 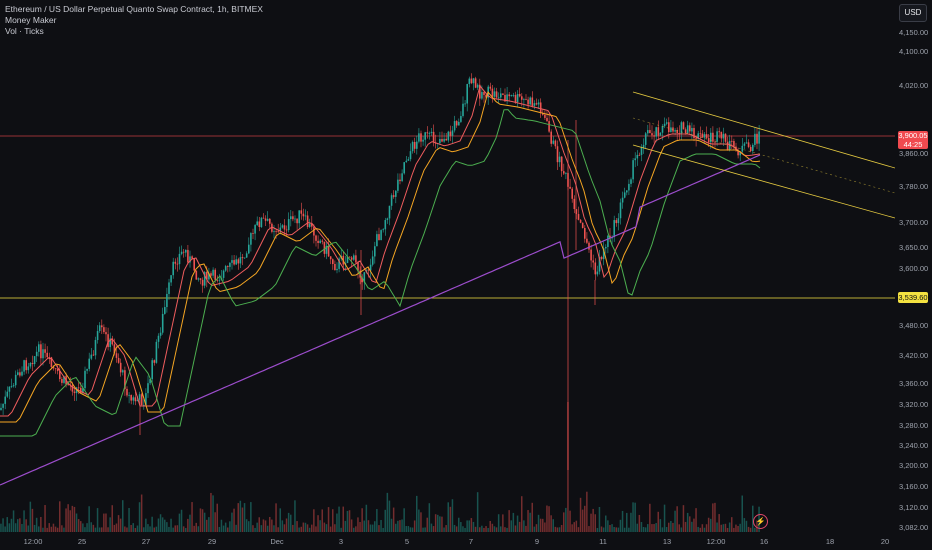 What do you see at coordinates (537, 541) in the screenshot?
I see `time-tick-label: 9` at bounding box center [537, 541].